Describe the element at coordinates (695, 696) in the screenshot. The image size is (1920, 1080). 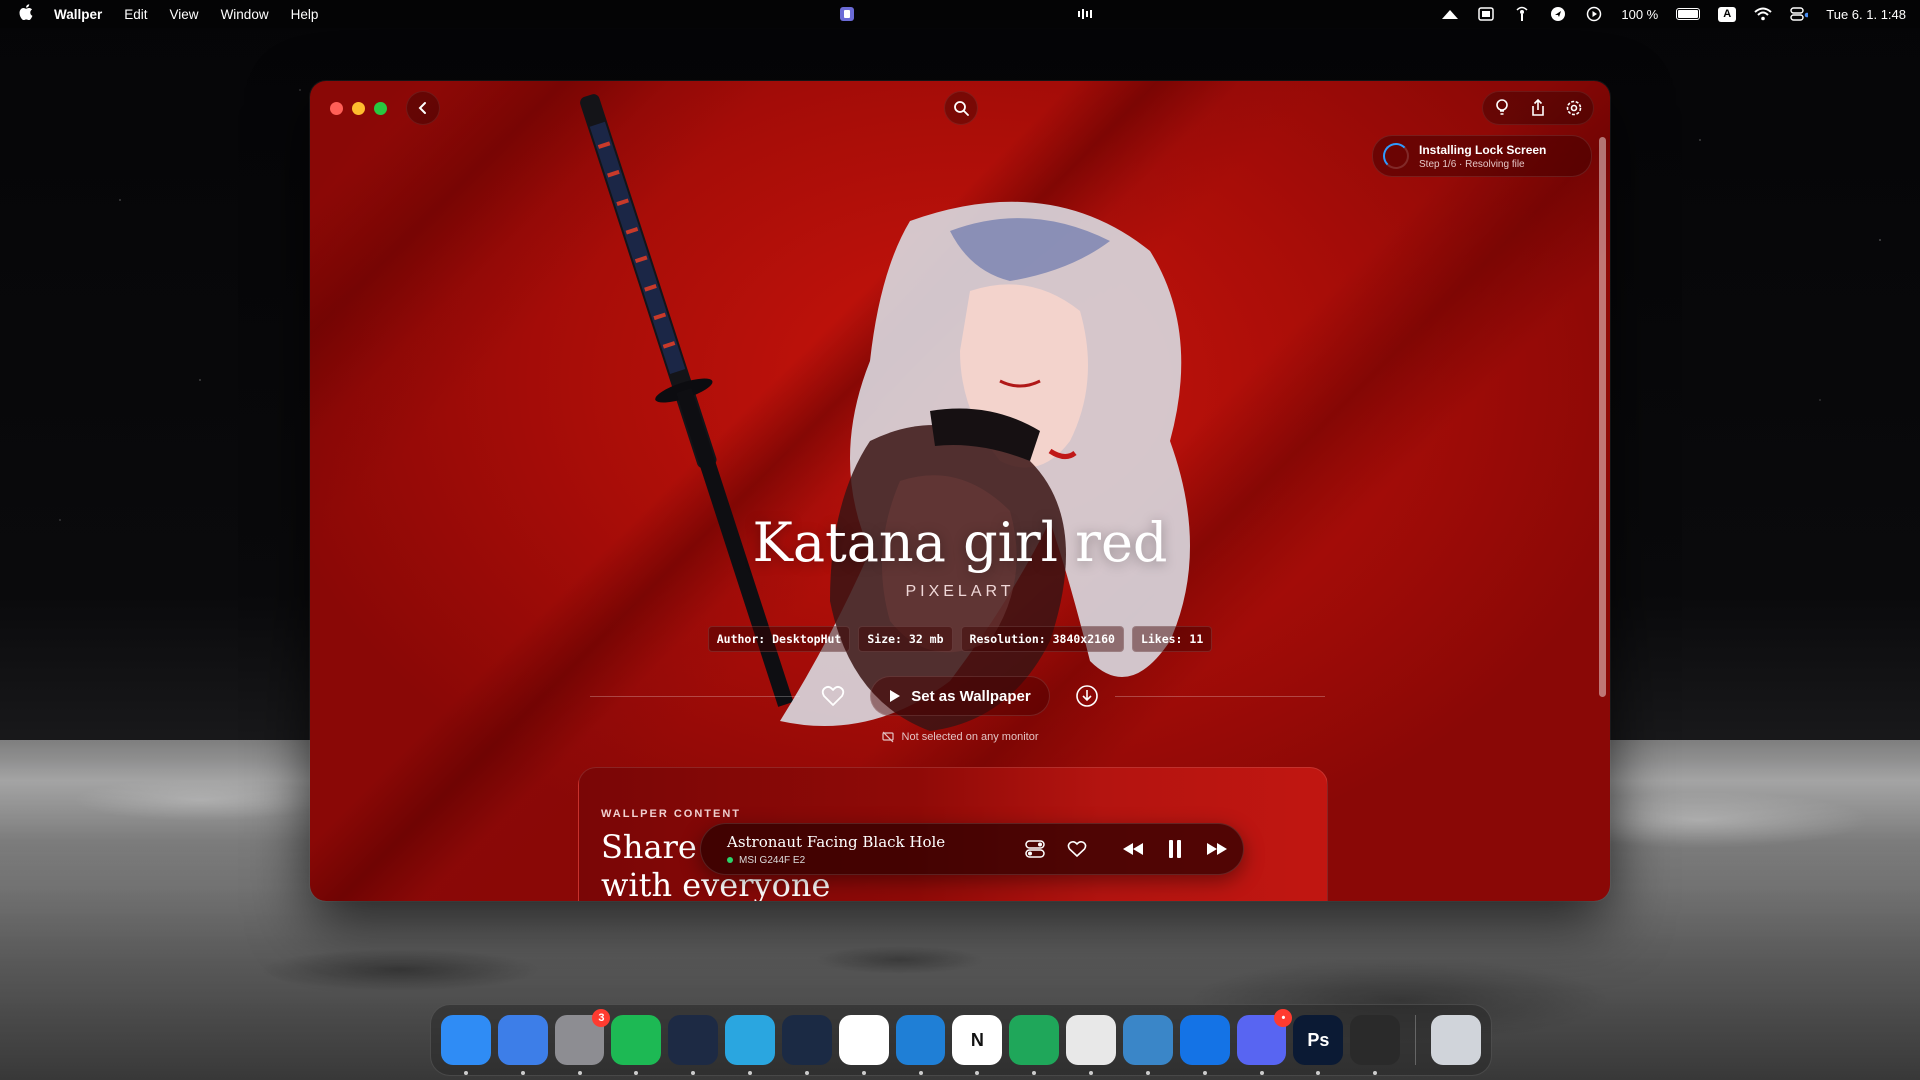
I see `divider-left` at that location.